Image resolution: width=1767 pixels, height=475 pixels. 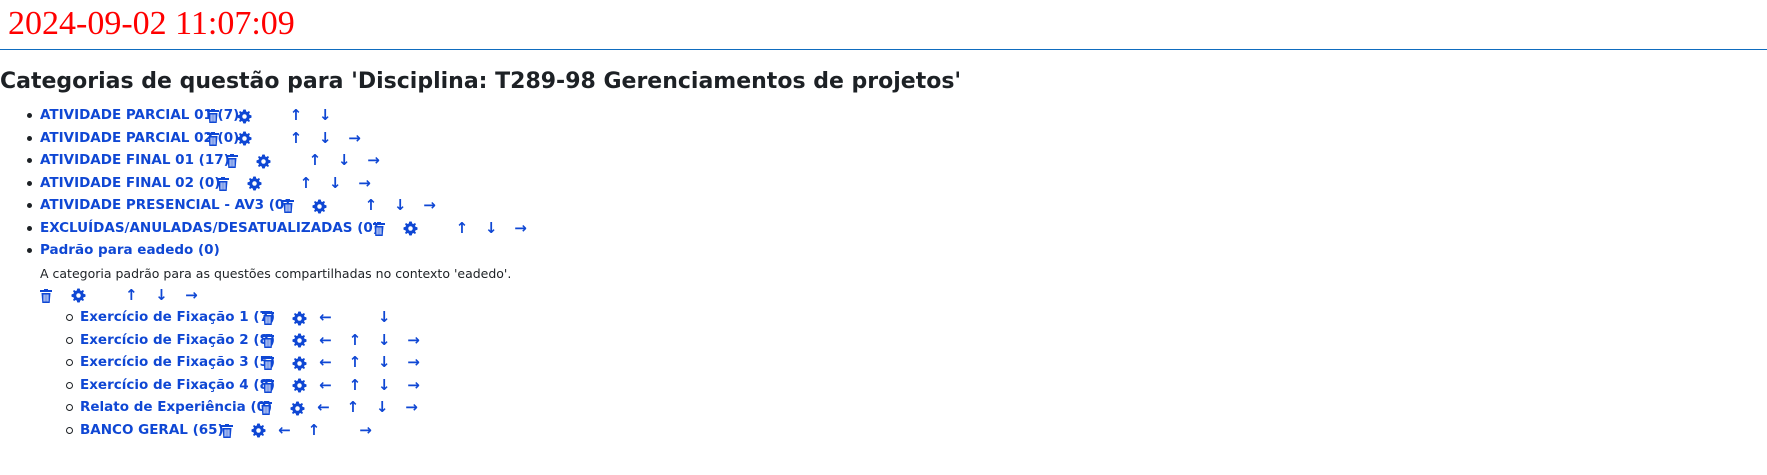 I want to click on timestamp: 2024-09-02 11:07:09, so click(x=151, y=23).